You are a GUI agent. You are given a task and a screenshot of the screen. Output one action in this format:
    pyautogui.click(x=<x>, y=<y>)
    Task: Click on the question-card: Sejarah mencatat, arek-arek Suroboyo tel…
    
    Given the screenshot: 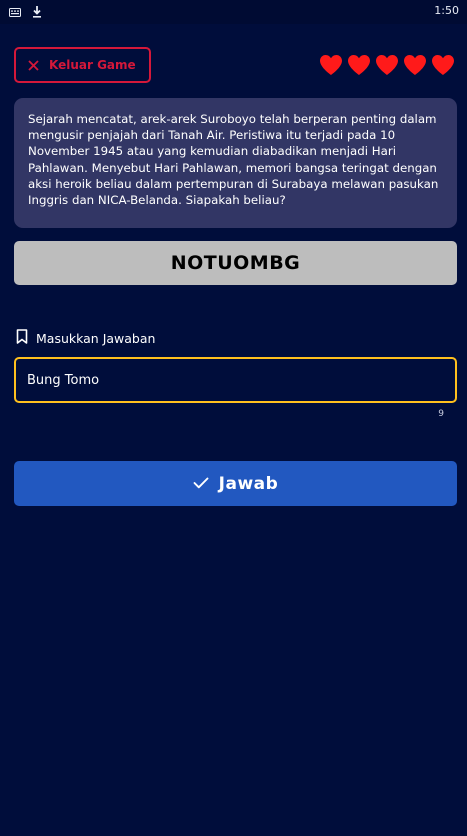 What is the action you would take?
    pyautogui.click(x=235, y=163)
    